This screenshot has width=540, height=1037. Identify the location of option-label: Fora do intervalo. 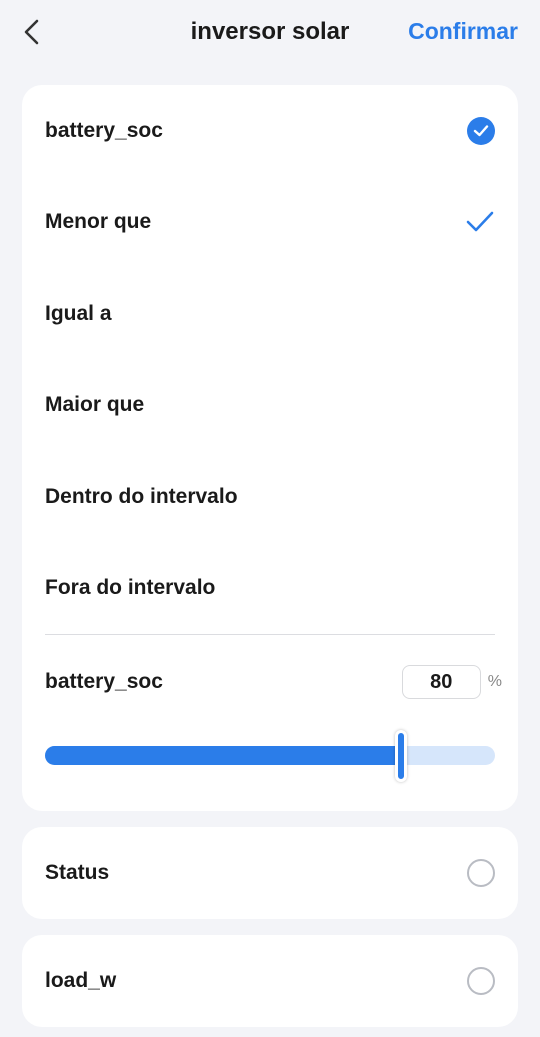
(130, 587).